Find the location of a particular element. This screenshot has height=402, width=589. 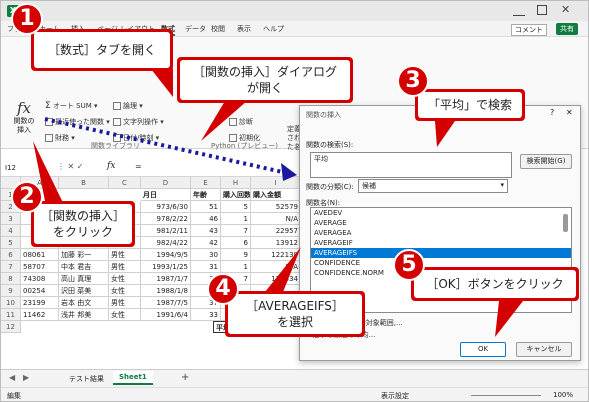

callout-1: ［数式］タブを開く is located at coordinates (102, 50).